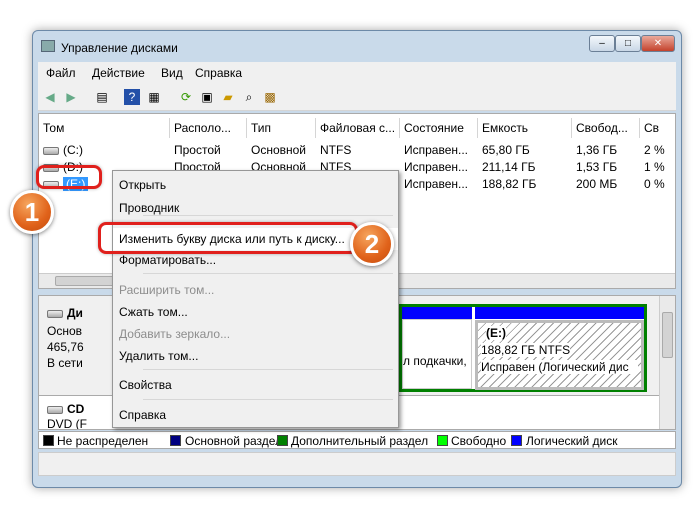 This screenshot has height=517, width=697. I want to click on settings-icon: ▩, so click(270, 97).